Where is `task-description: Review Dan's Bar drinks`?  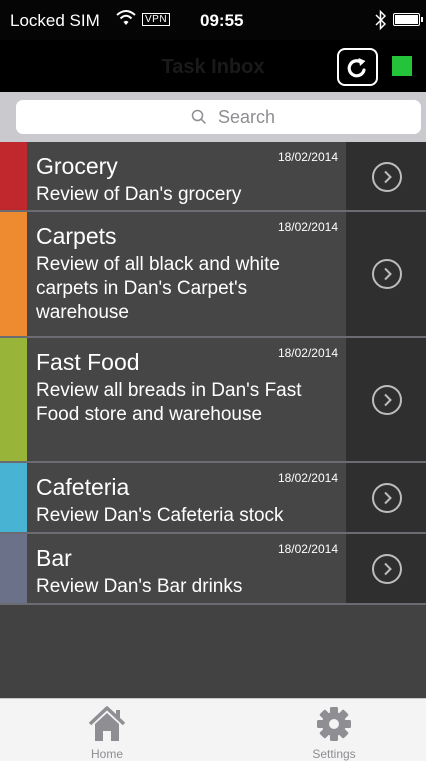
task-description: Review Dan's Bar drinks is located at coordinates (139, 586).